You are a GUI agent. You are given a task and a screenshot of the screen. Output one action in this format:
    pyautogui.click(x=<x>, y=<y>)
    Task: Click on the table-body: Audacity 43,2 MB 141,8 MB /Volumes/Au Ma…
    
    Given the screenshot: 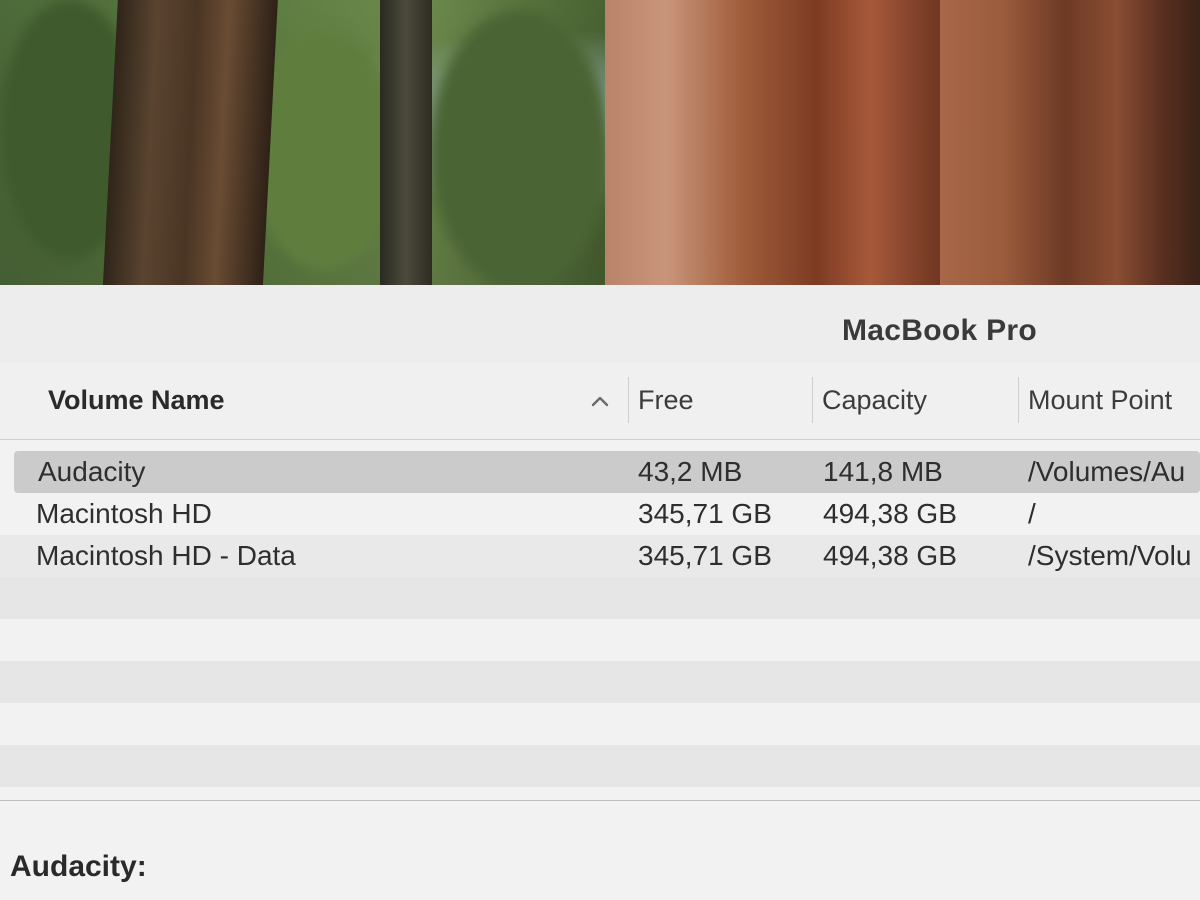 What is the action you would take?
    pyautogui.click(x=600, y=514)
    